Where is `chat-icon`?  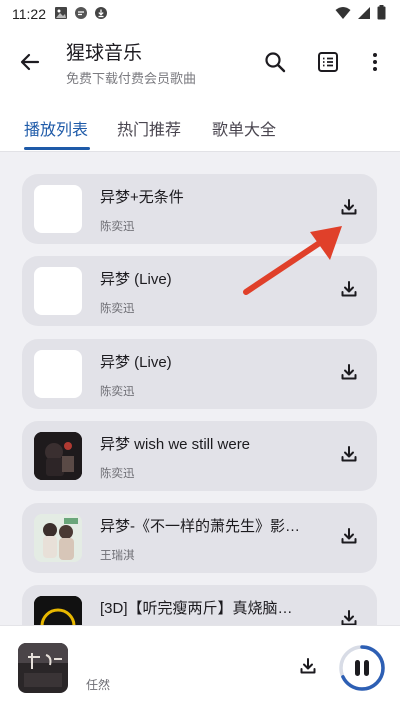
chat-icon is located at coordinates (81, 14).